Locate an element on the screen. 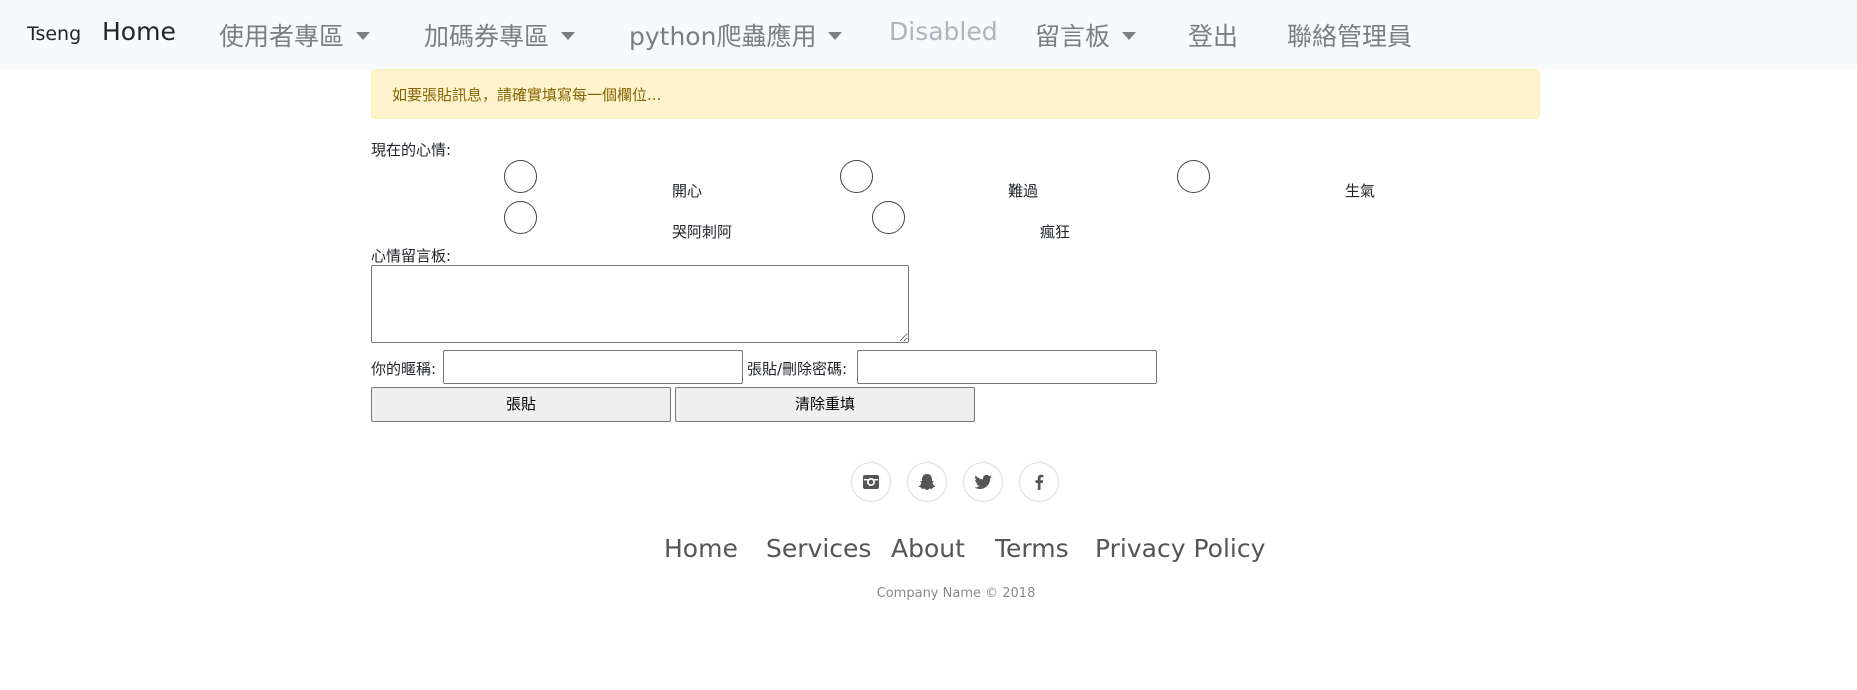 The image size is (1857, 690). nav-contact-admin: 聯絡管理員 is located at coordinates (1349, 35).